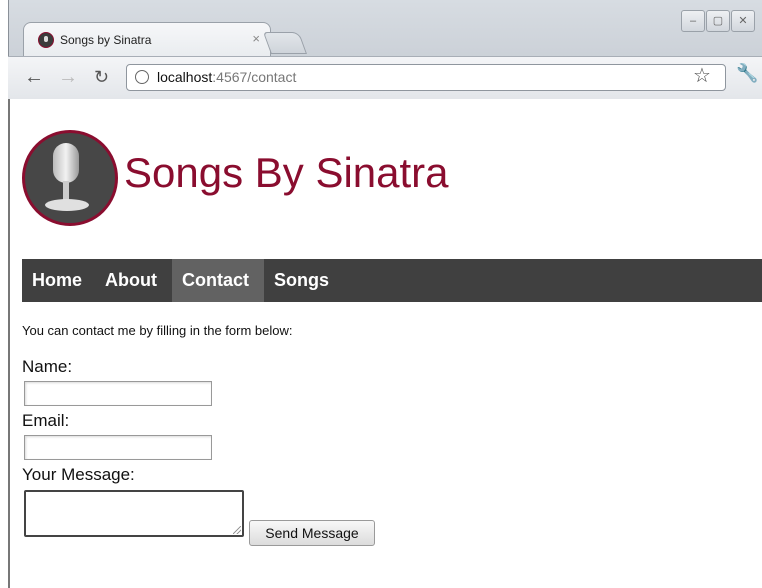 Image resolution: width=762 pixels, height=588 pixels. Describe the element at coordinates (747, 73) in the screenshot. I see `wrench-icon: 🔧` at that location.